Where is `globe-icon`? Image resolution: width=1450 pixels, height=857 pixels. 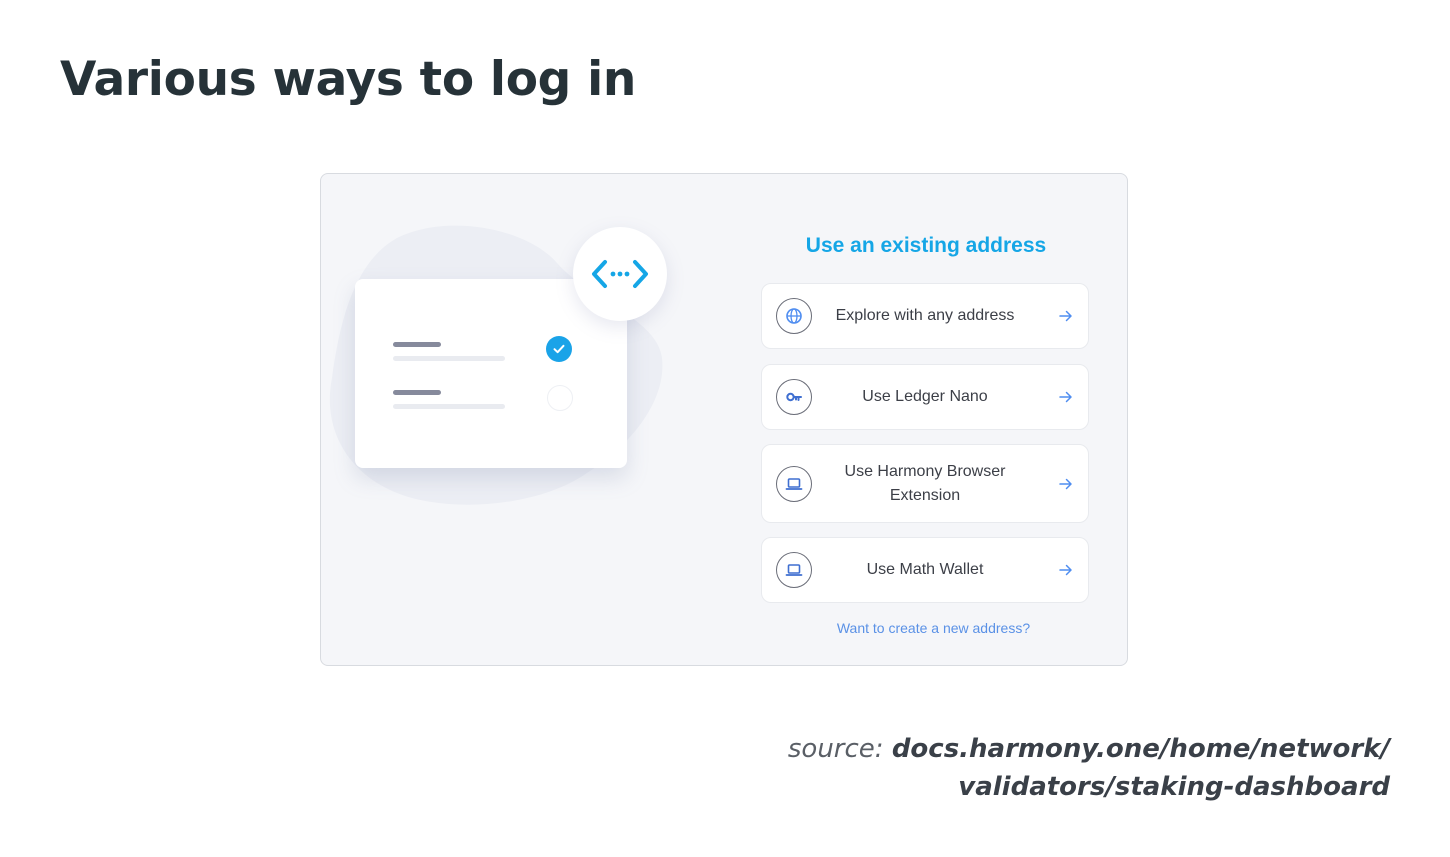
globe-icon is located at coordinates (794, 316).